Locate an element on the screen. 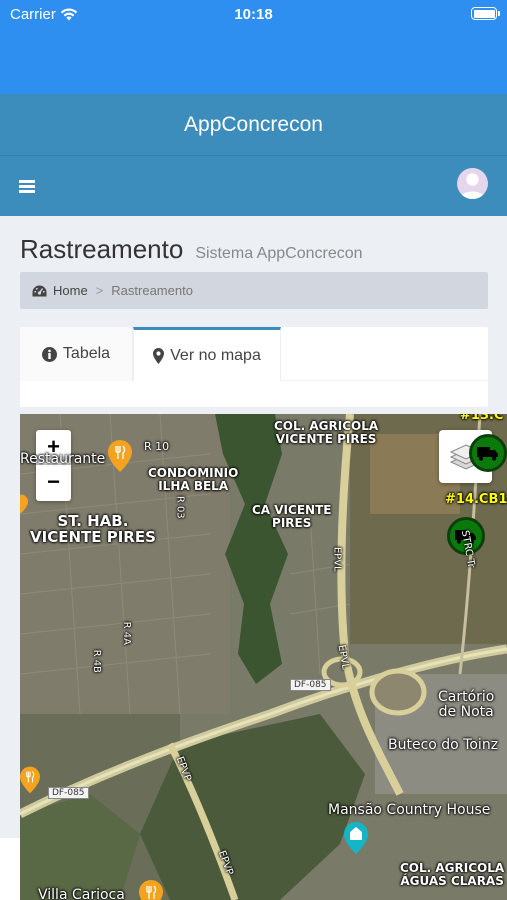 The height and width of the screenshot is (900, 507). tab-list: Tabela Ver no mapa is located at coordinates (254, 354).